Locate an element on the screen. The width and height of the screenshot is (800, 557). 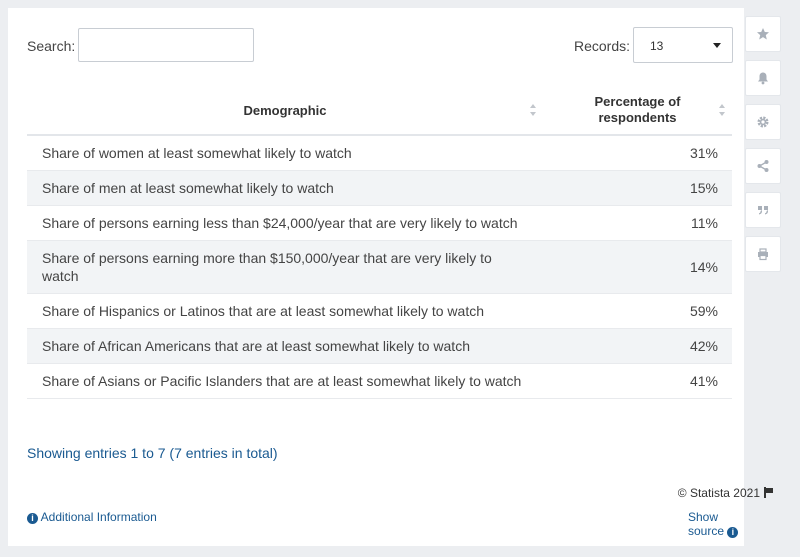
settings-button is located at coordinates (763, 122).